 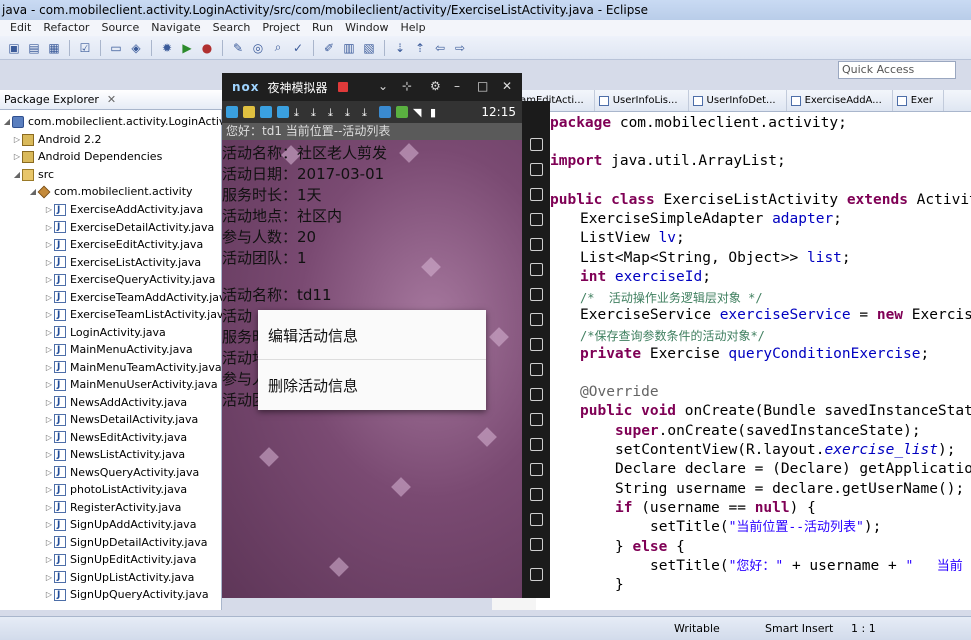 I want to click on print-icon: ▦, so click(x=54, y=48).